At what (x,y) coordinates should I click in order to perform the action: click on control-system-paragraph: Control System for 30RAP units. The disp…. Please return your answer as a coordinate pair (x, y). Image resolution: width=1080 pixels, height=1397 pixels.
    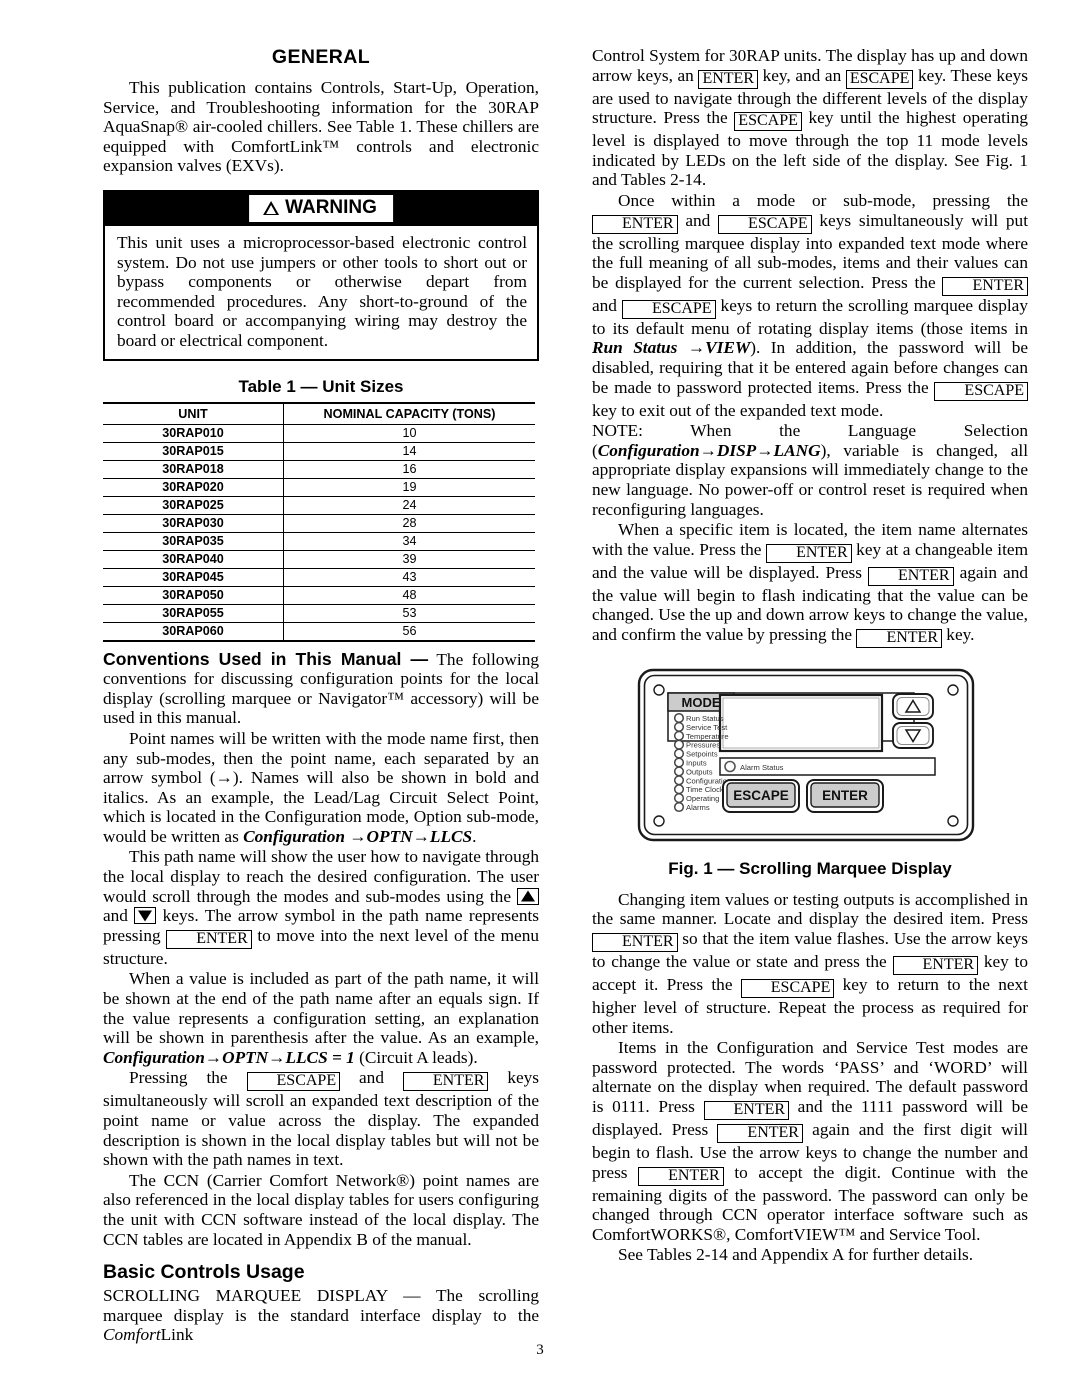
    Looking at the image, I should click on (810, 118).